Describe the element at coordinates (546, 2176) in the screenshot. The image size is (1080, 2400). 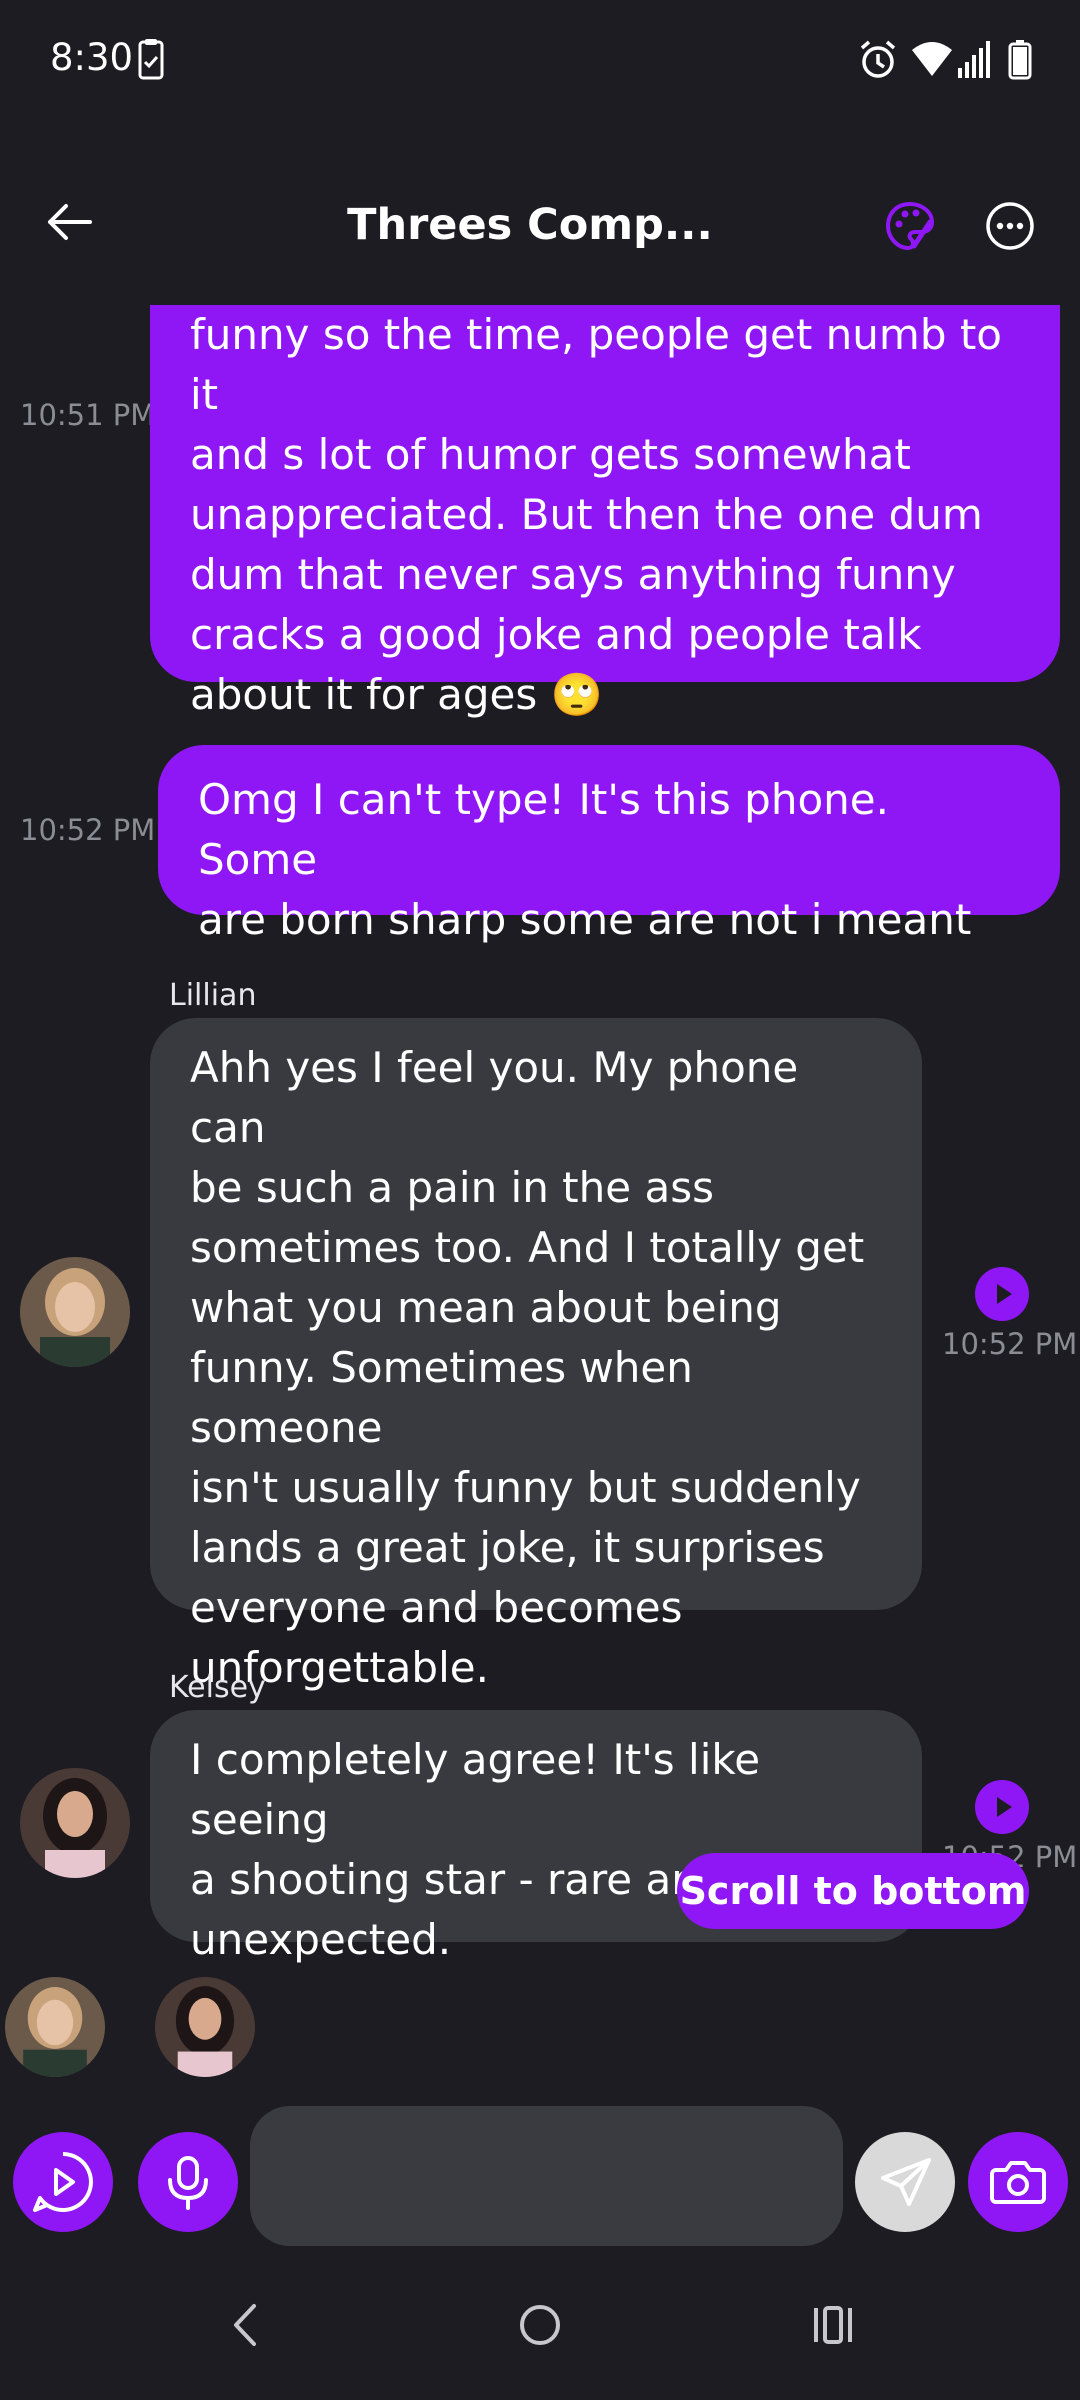
I see `message-input` at that location.